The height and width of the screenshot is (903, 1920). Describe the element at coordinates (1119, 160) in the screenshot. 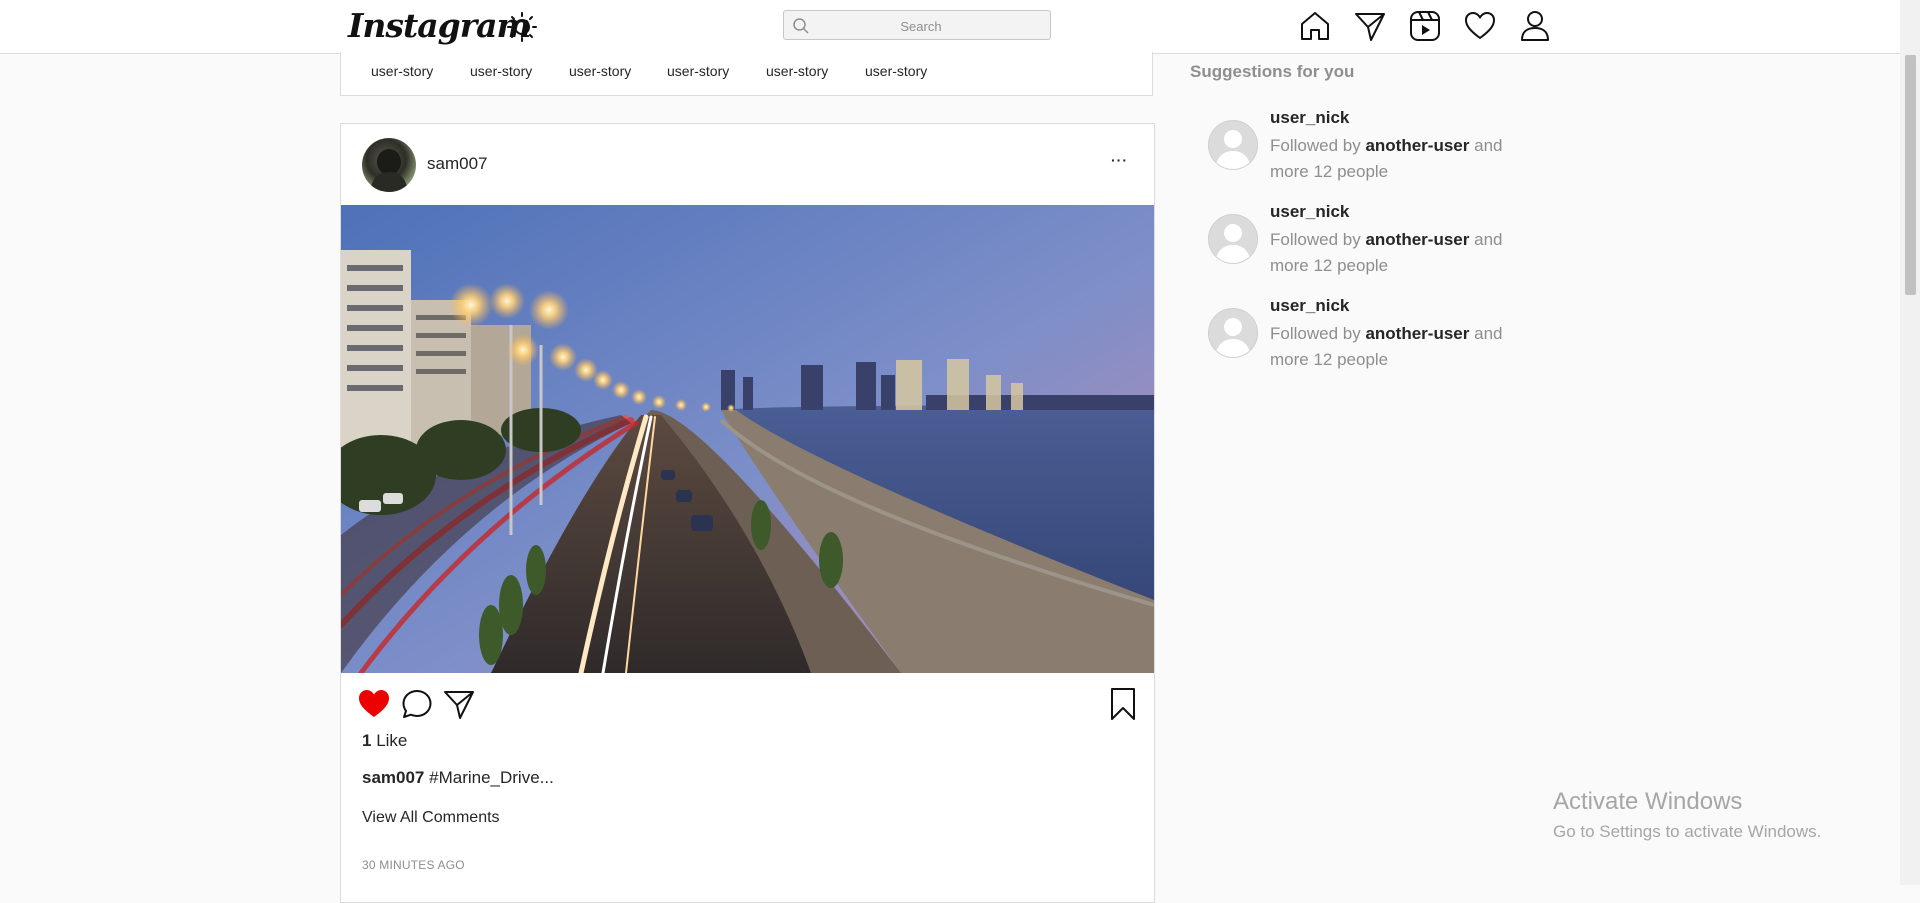

I see `more-options-button: ···` at that location.